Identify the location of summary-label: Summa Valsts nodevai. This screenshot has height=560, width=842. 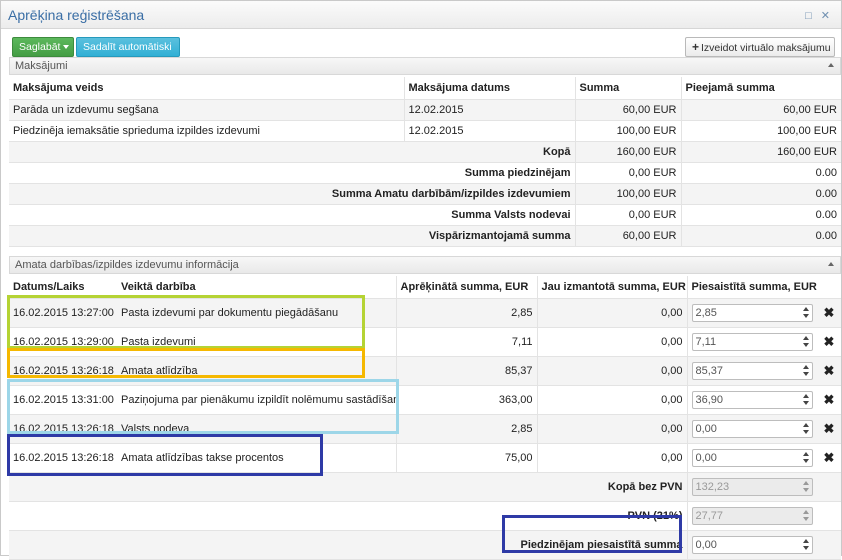
(292, 215).